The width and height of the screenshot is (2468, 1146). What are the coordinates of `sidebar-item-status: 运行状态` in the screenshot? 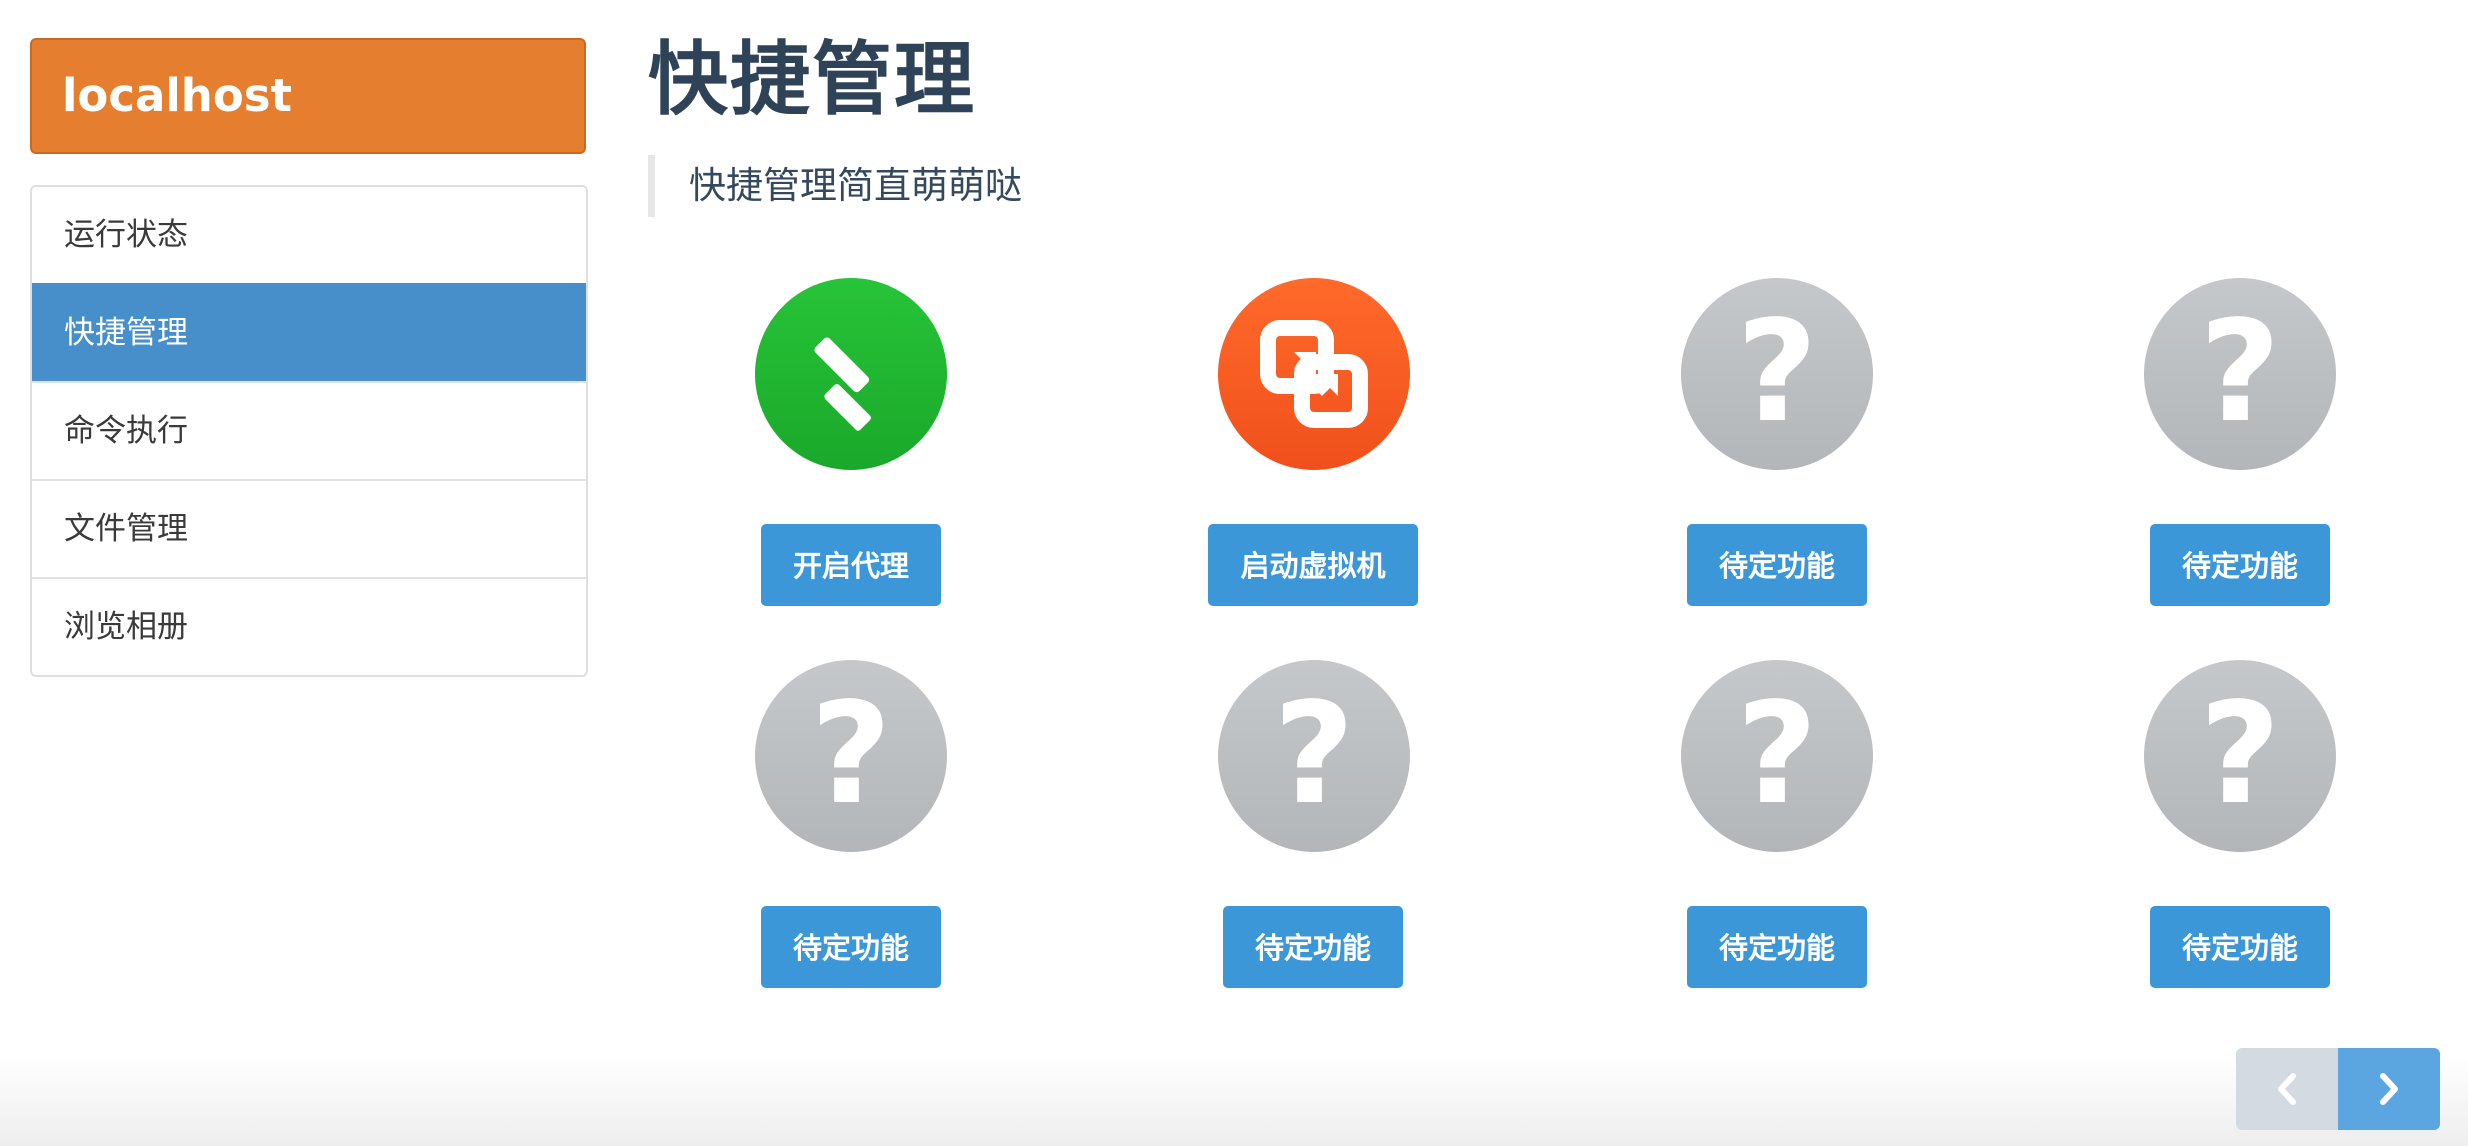 It's located at (309, 235).